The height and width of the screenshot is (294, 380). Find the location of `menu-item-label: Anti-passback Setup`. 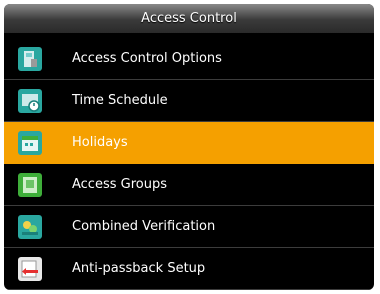

menu-item-label: Anti-passback Setup is located at coordinates (139, 268).